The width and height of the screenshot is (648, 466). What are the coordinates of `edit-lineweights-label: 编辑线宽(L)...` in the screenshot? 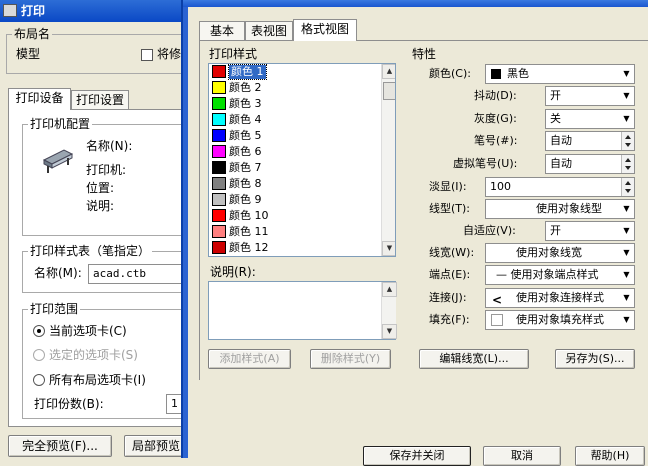 It's located at (474, 358).